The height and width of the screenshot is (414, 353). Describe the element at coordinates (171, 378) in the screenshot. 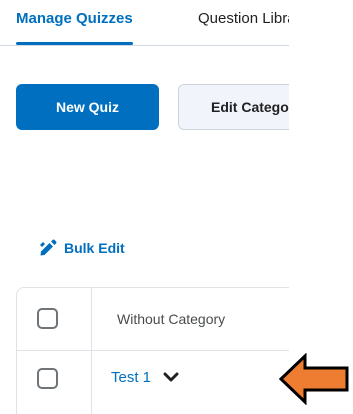

I see `chevron-down-icon` at that location.